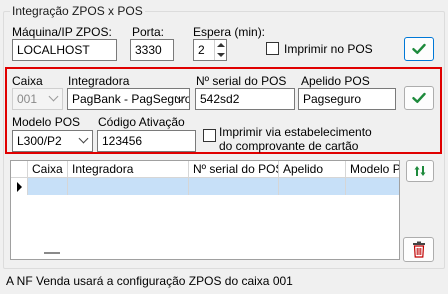  I want to click on integradora-label: Integradora, so click(99, 81).